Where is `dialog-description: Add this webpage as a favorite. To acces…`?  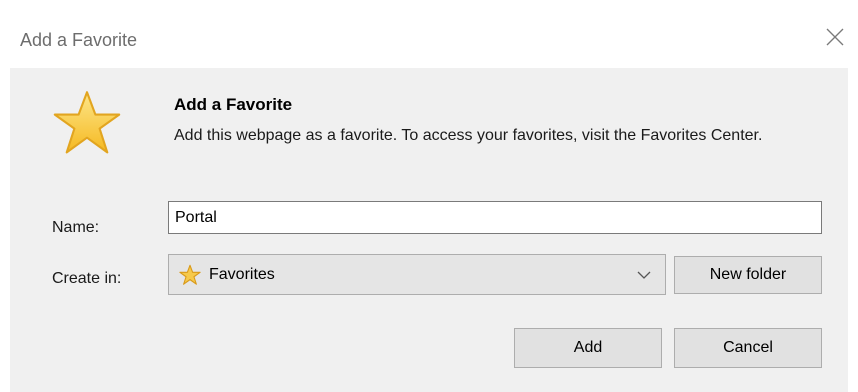
dialog-description: Add this webpage as a favorite. To acces… is located at coordinates (468, 135).